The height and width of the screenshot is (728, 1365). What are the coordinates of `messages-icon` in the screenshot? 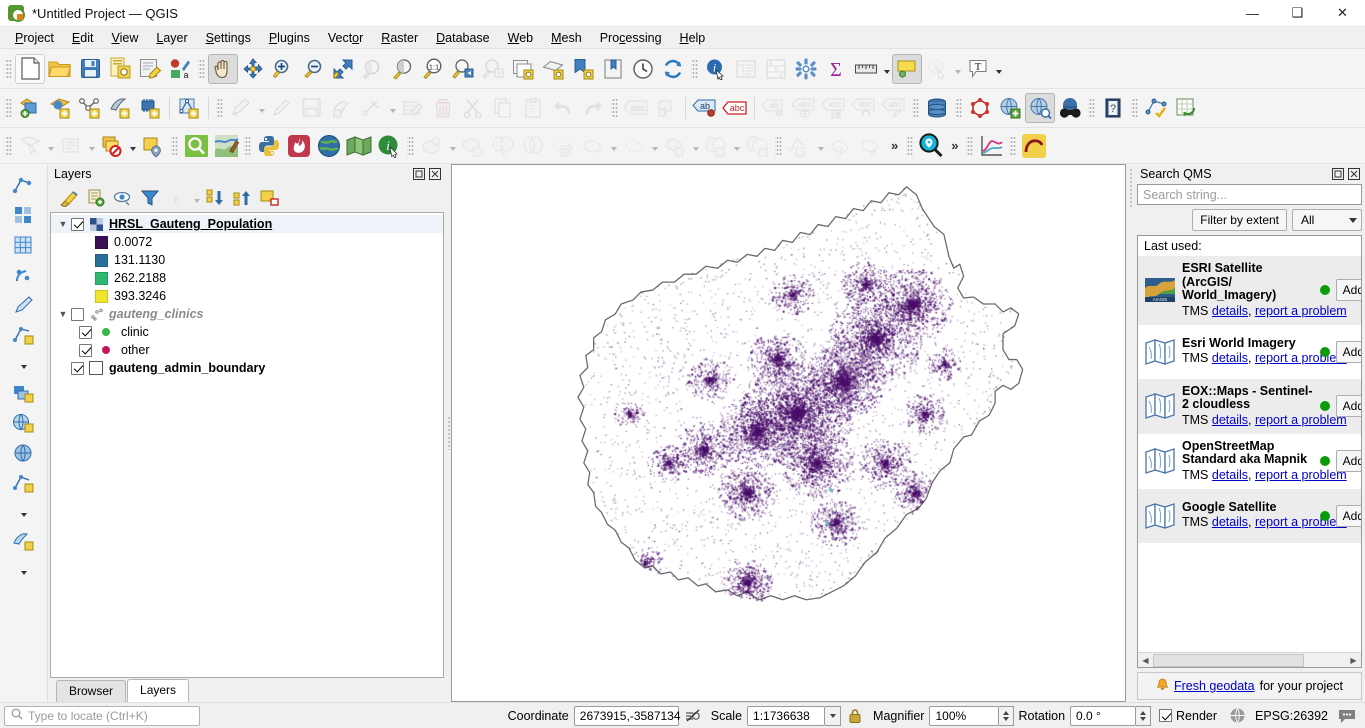 It's located at (1347, 715).